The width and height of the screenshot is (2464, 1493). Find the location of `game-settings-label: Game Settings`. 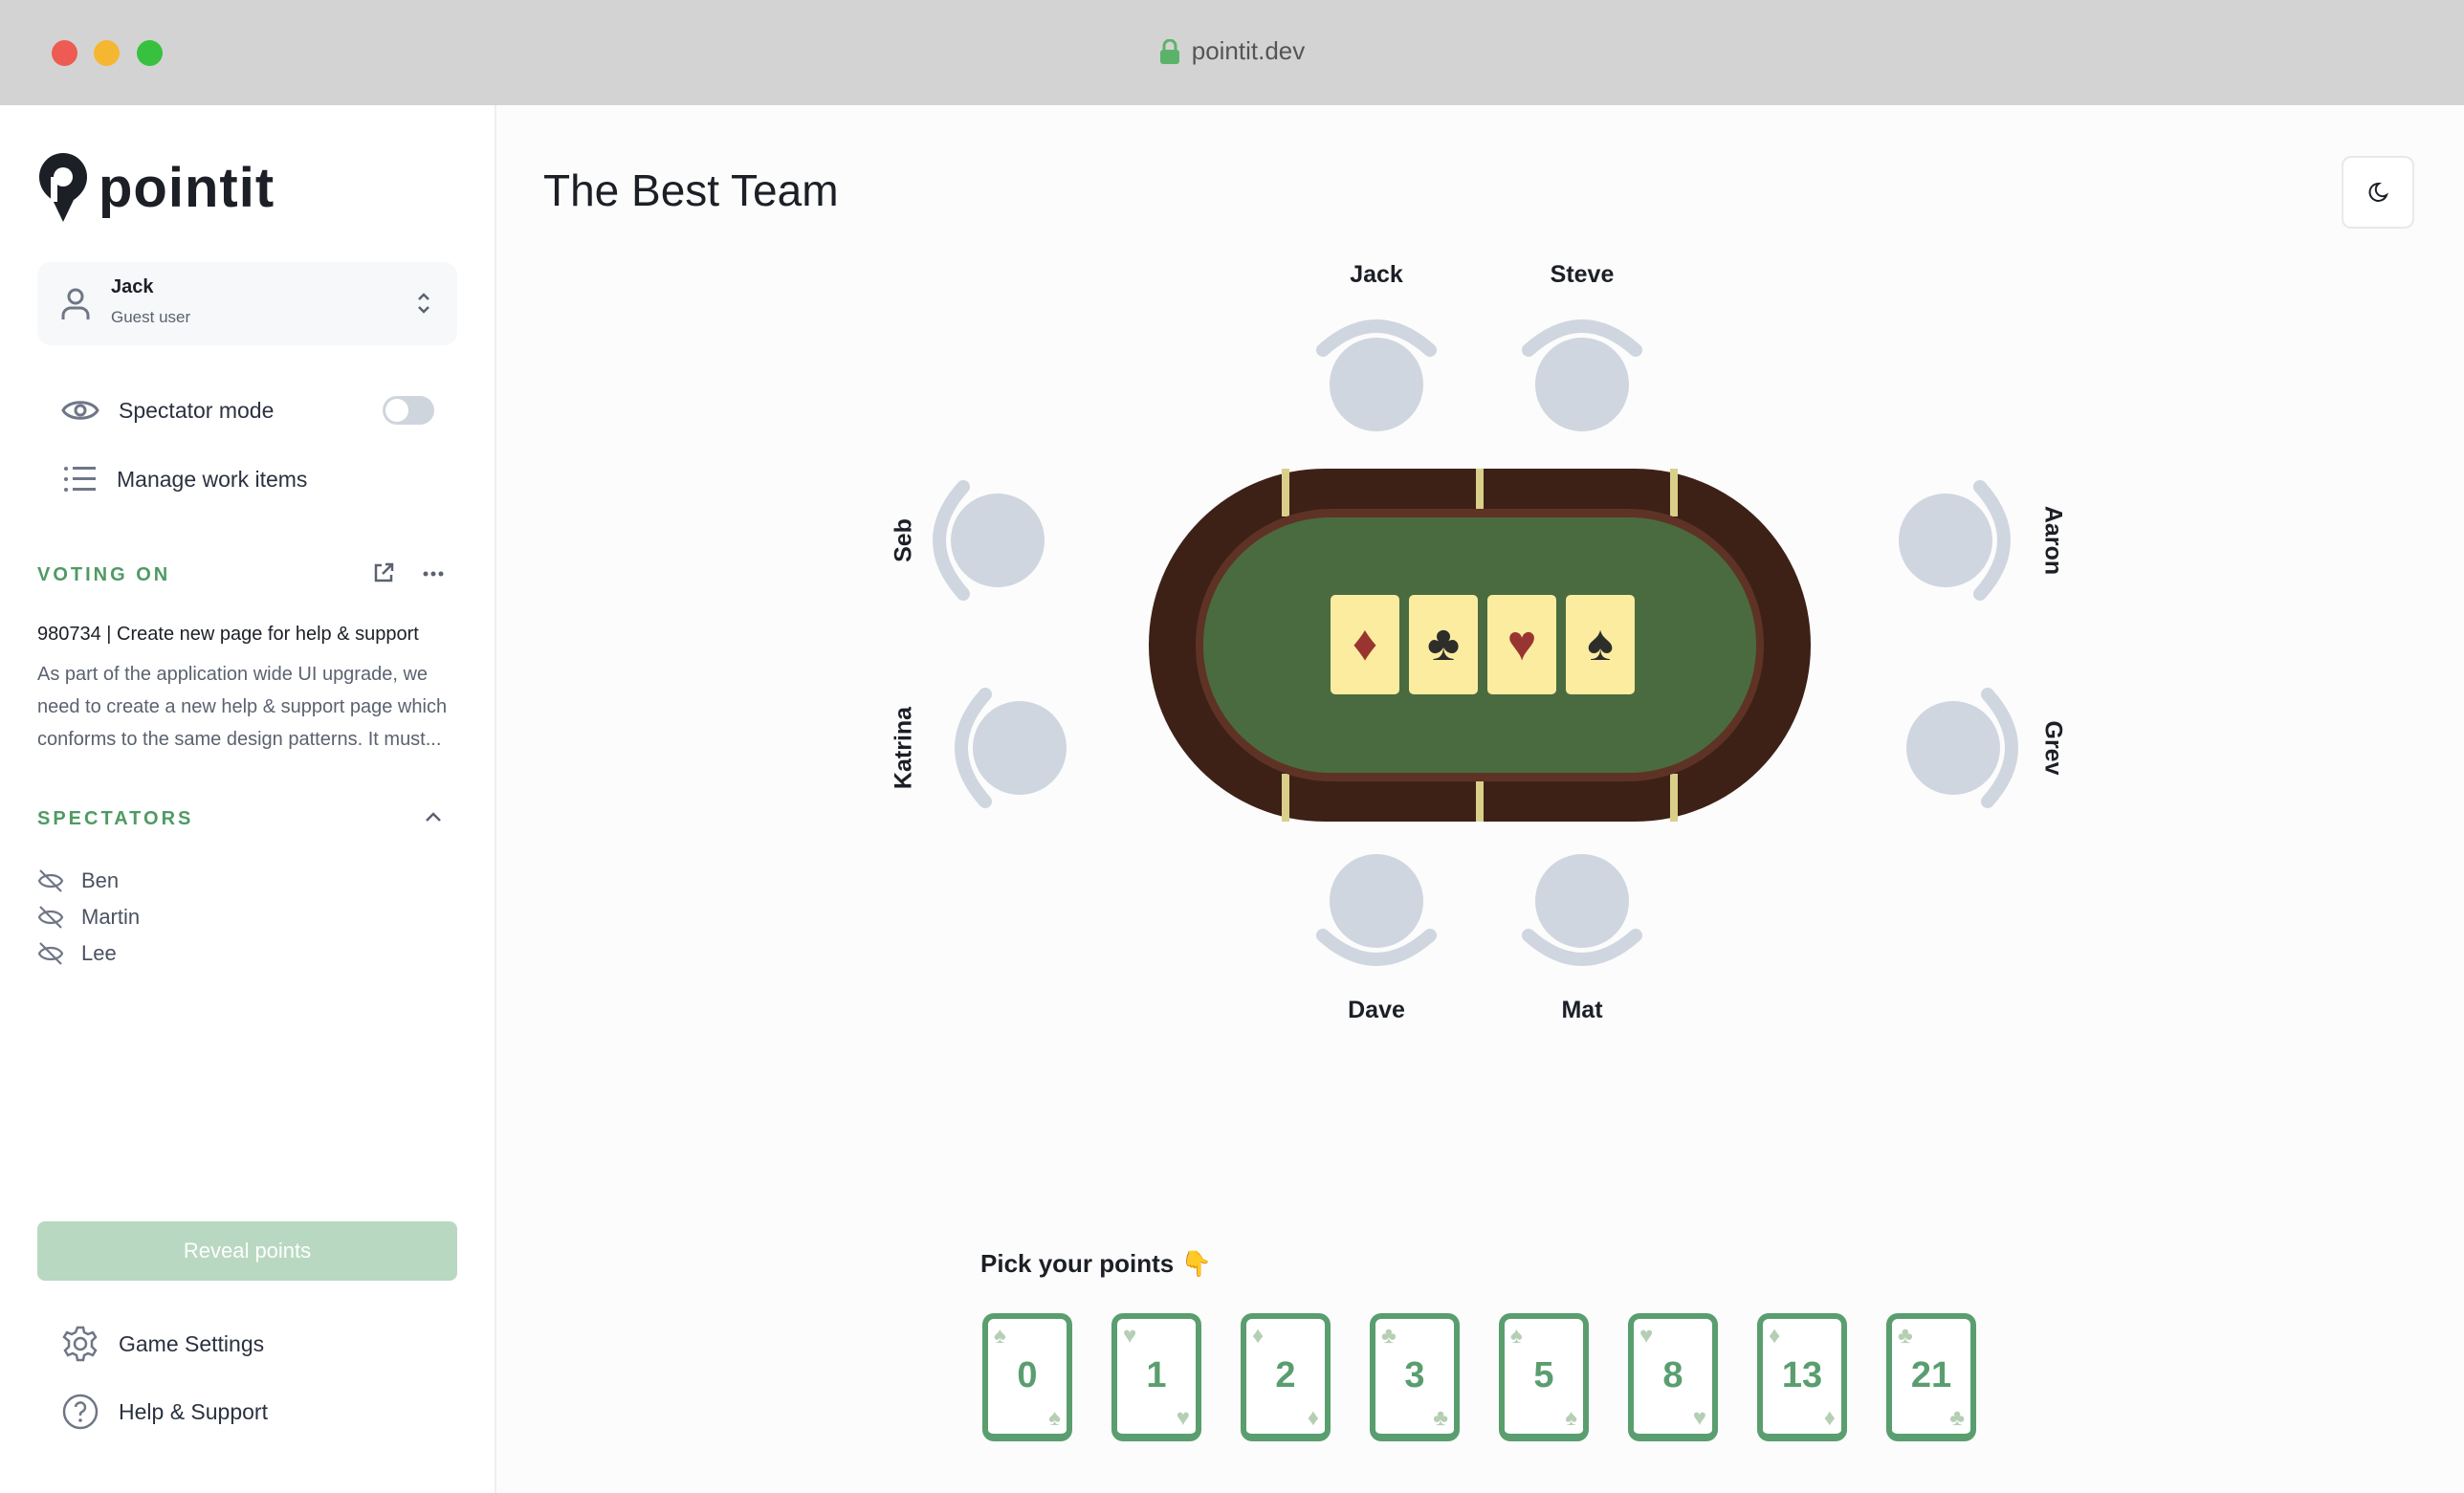

game-settings-label: Game Settings is located at coordinates (192, 1343).